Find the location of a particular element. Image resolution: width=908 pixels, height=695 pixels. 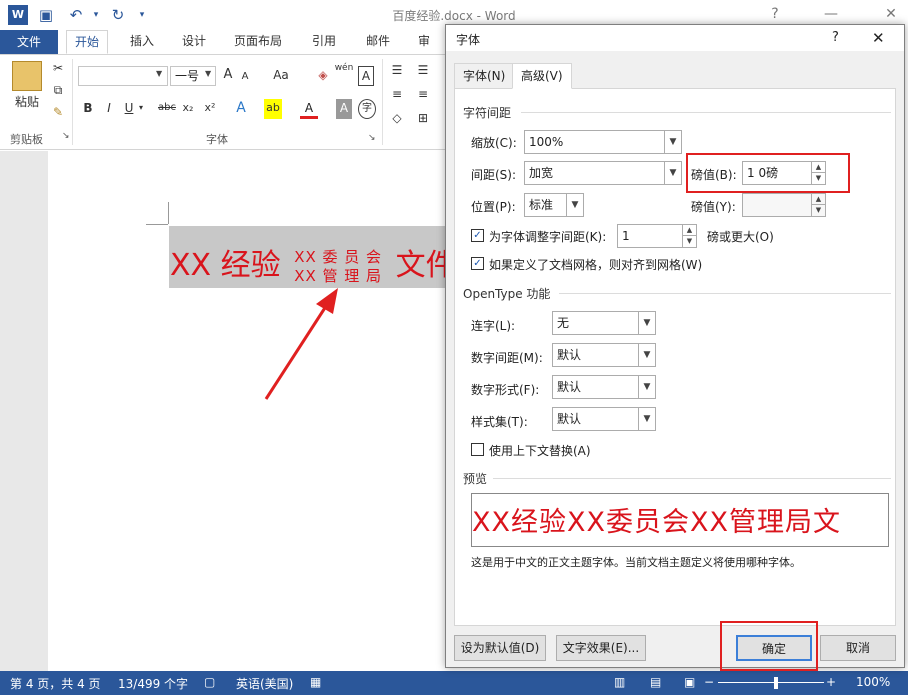

word-count: 13/499 个字 is located at coordinates (153, 683).